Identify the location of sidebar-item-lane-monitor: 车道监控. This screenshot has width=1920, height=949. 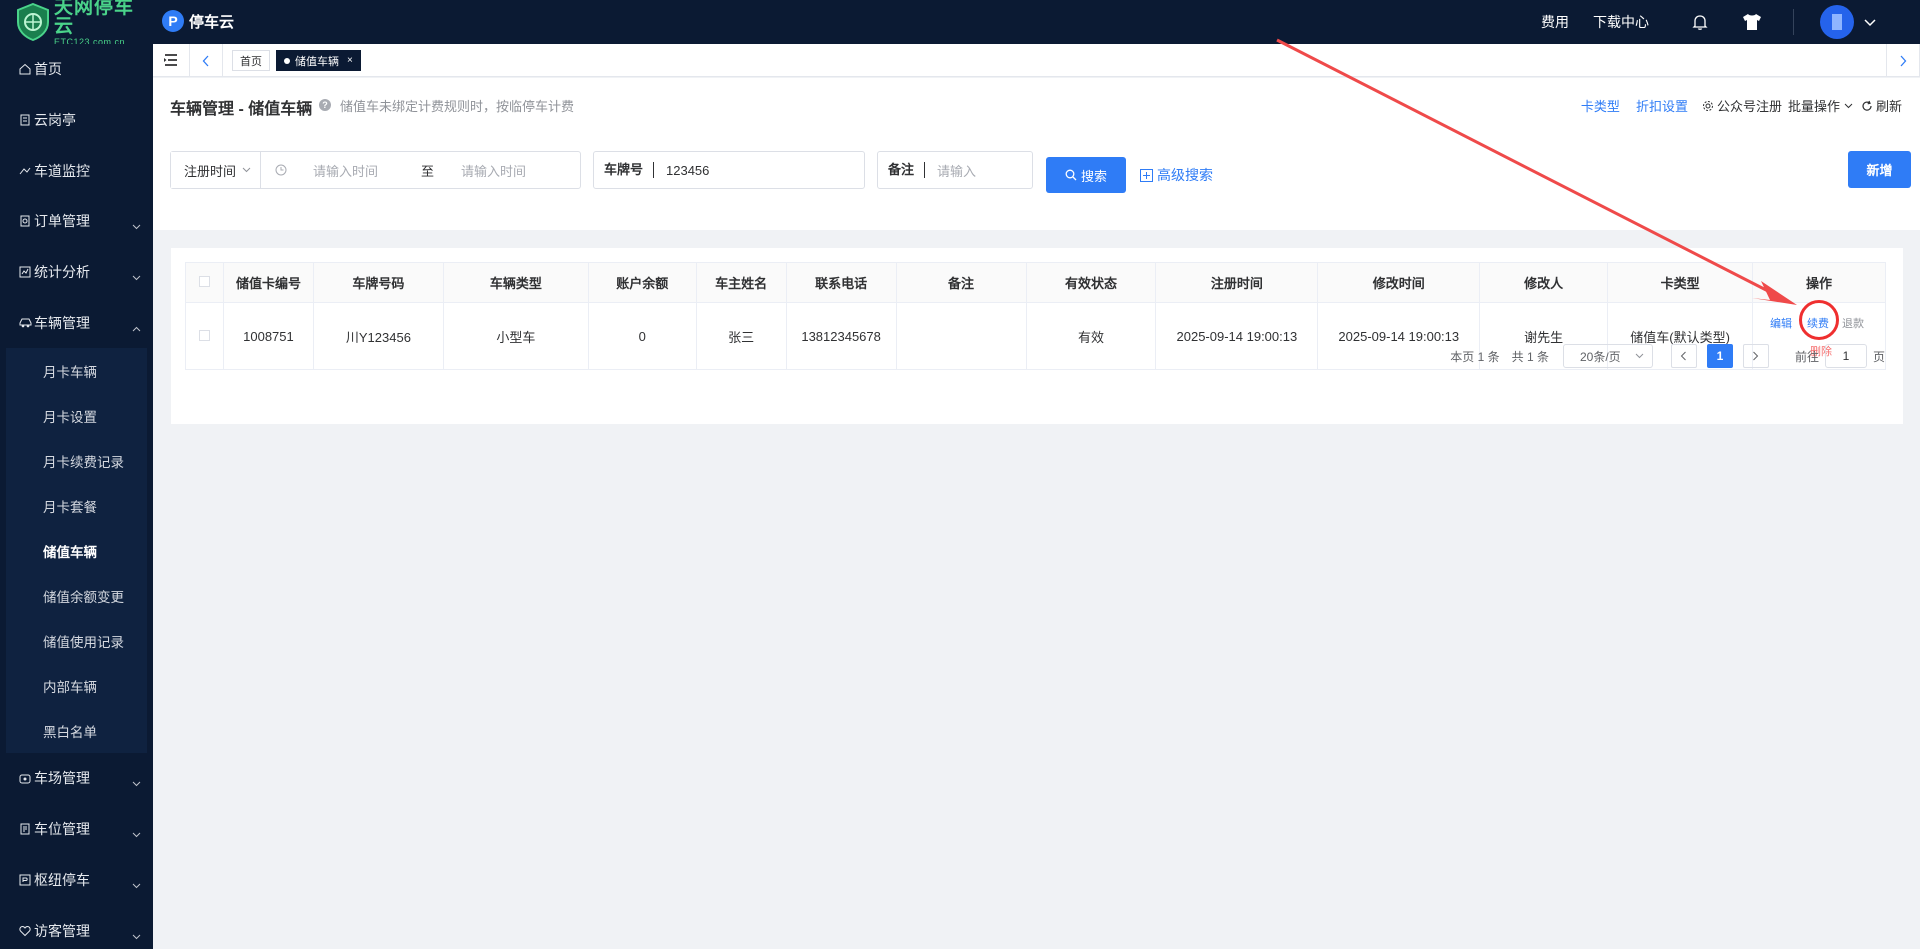
(76, 170).